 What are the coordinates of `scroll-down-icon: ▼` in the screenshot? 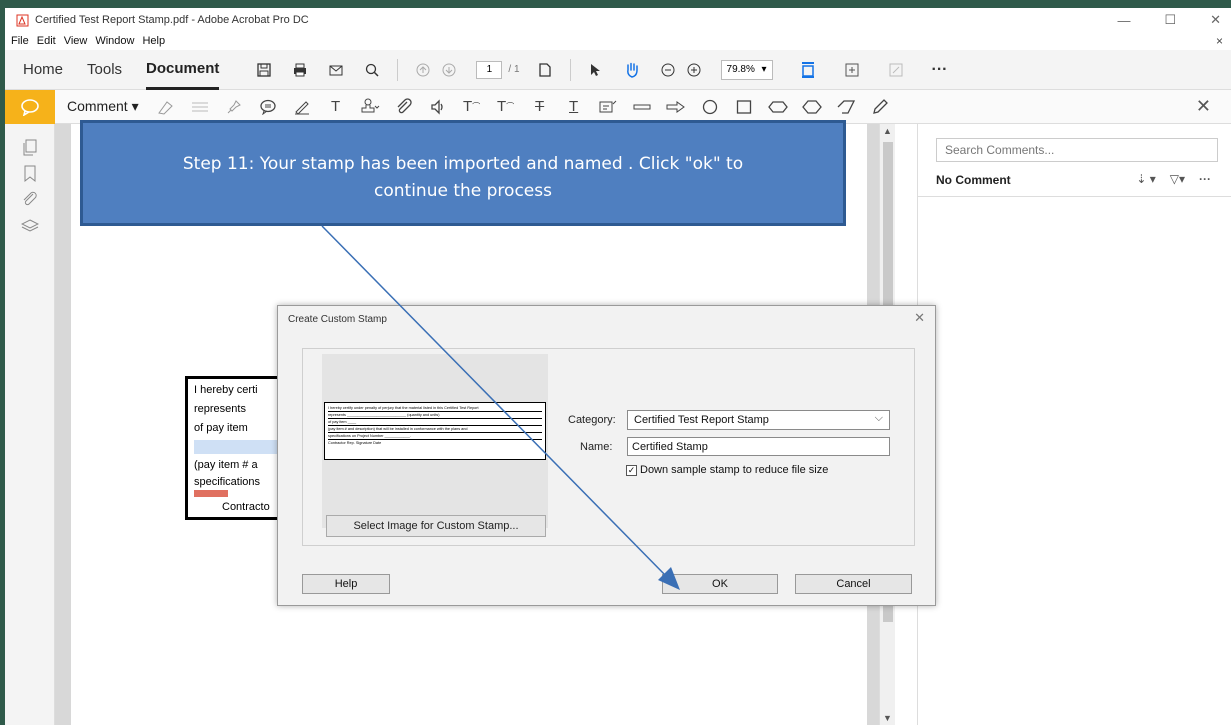 It's located at (887, 718).